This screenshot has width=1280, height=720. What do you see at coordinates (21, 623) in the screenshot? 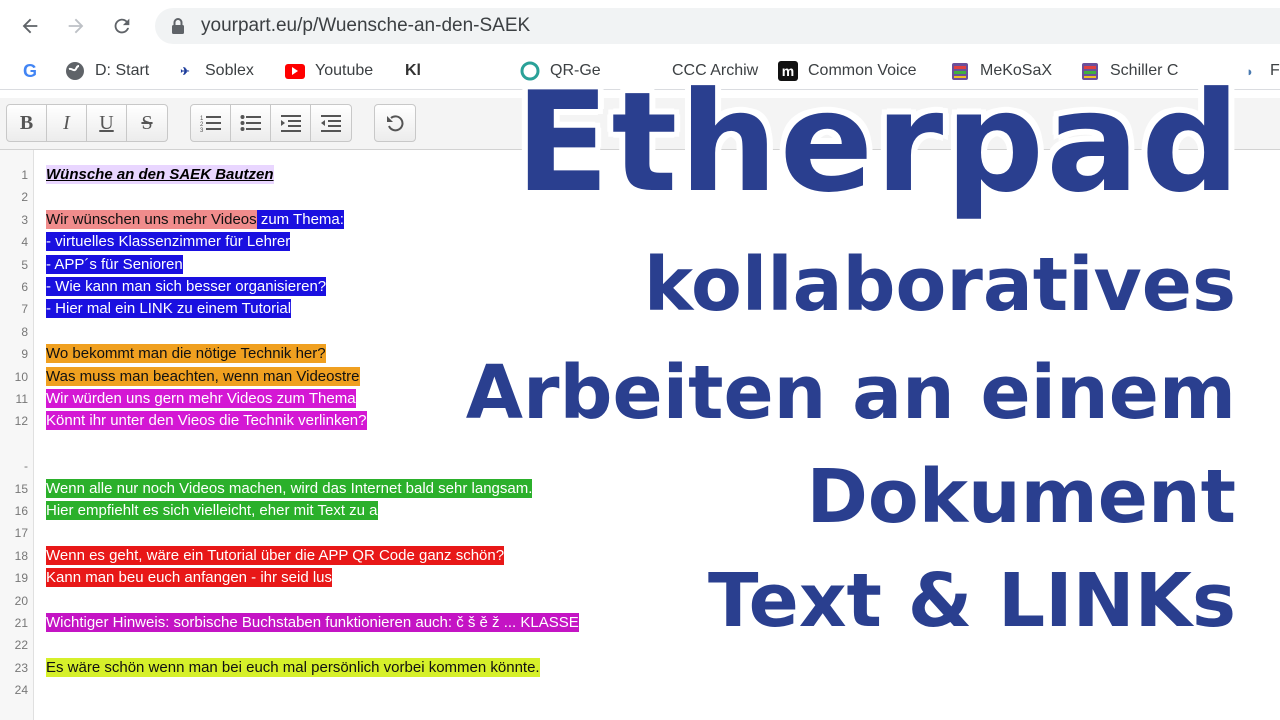
I see `line-number: 21` at bounding box center [21, 623].